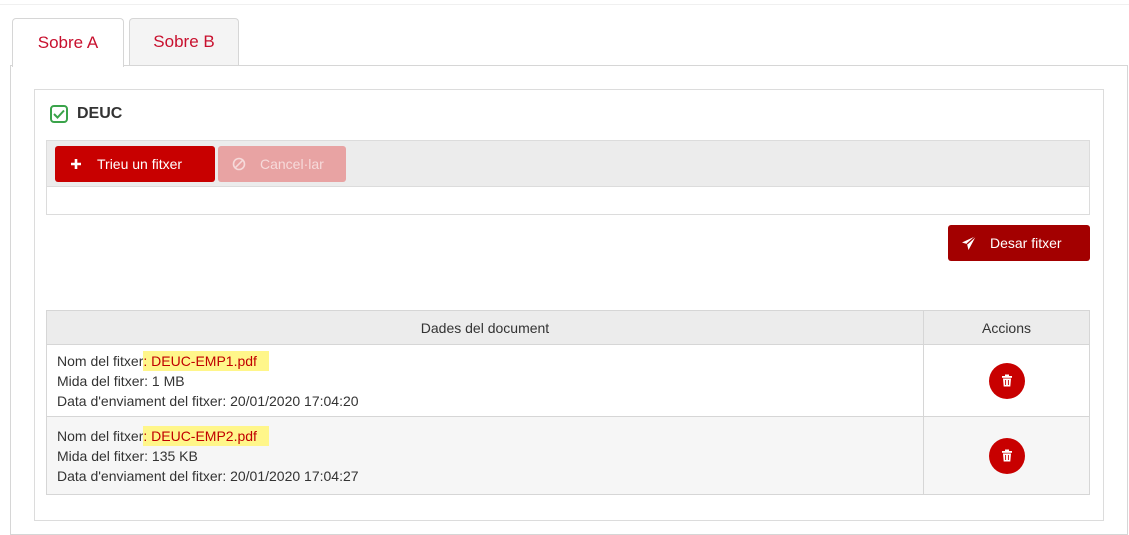  I want to click on save-file-button: Desar fitxer, so click(1019, 243).